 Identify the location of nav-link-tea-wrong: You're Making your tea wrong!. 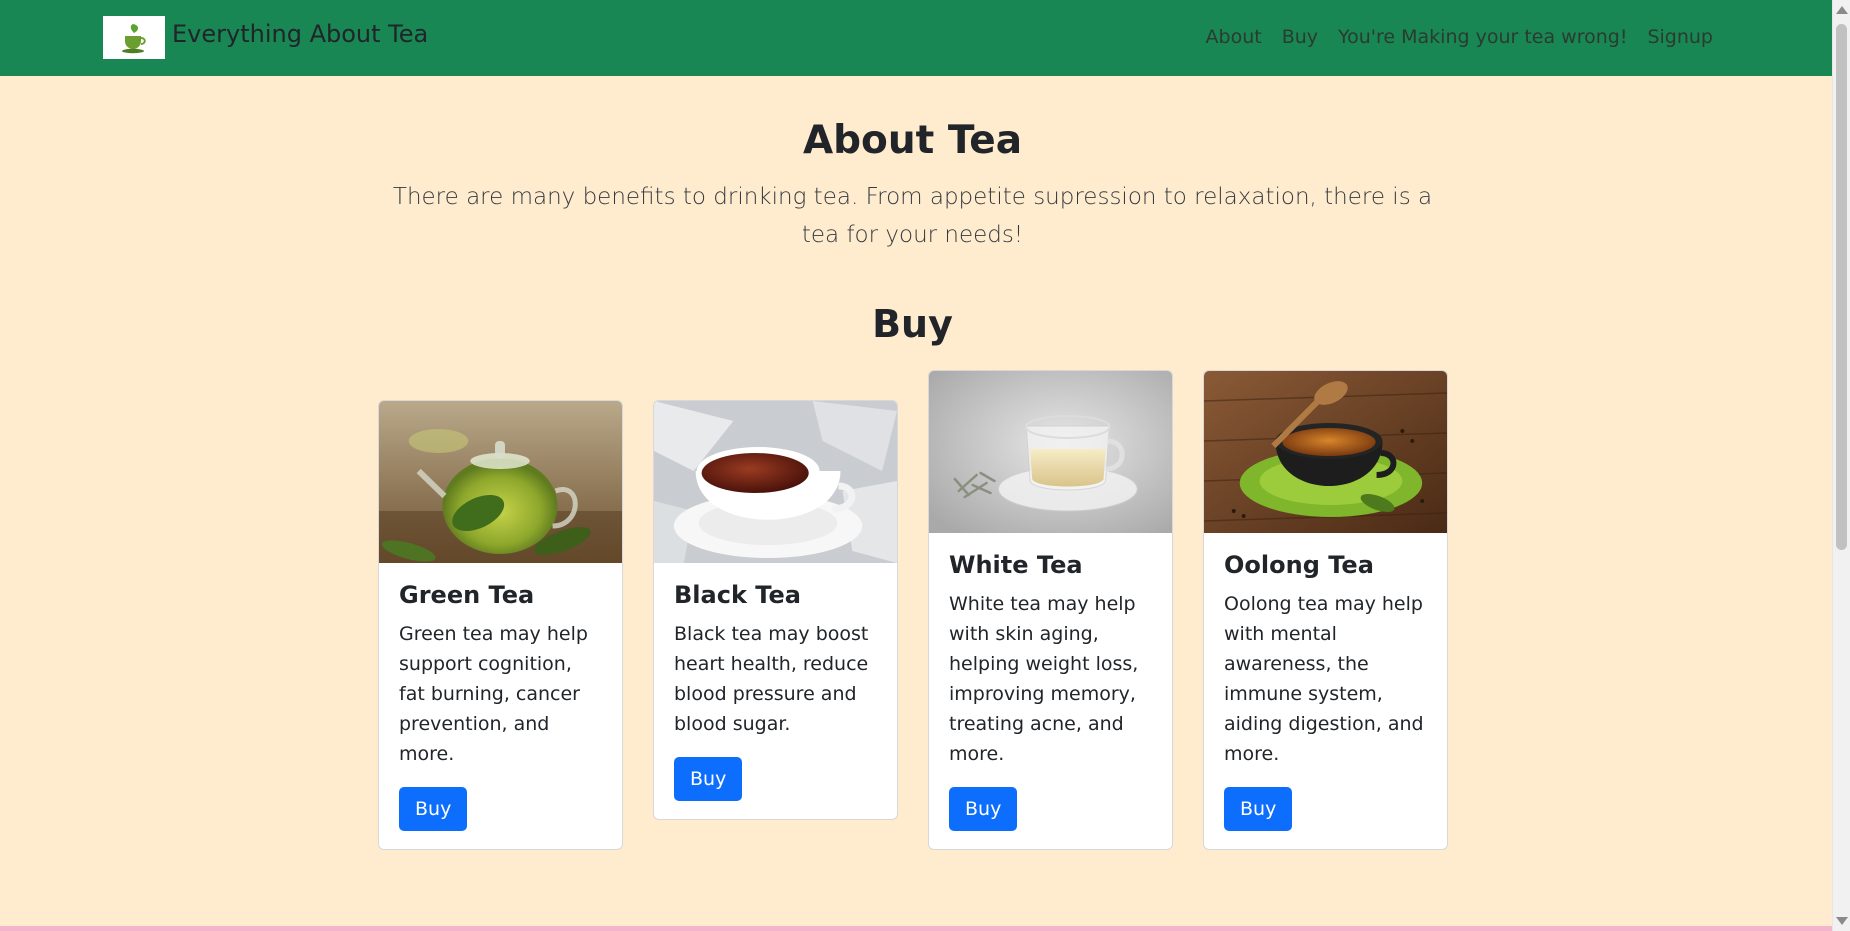
(1482, 37).